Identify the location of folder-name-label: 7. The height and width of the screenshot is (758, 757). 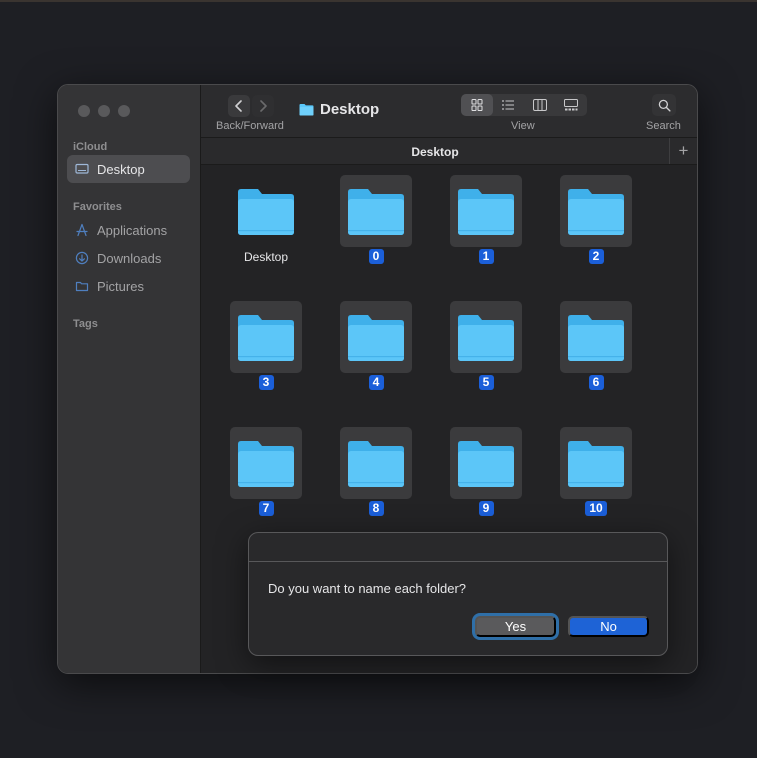
(266, 508).